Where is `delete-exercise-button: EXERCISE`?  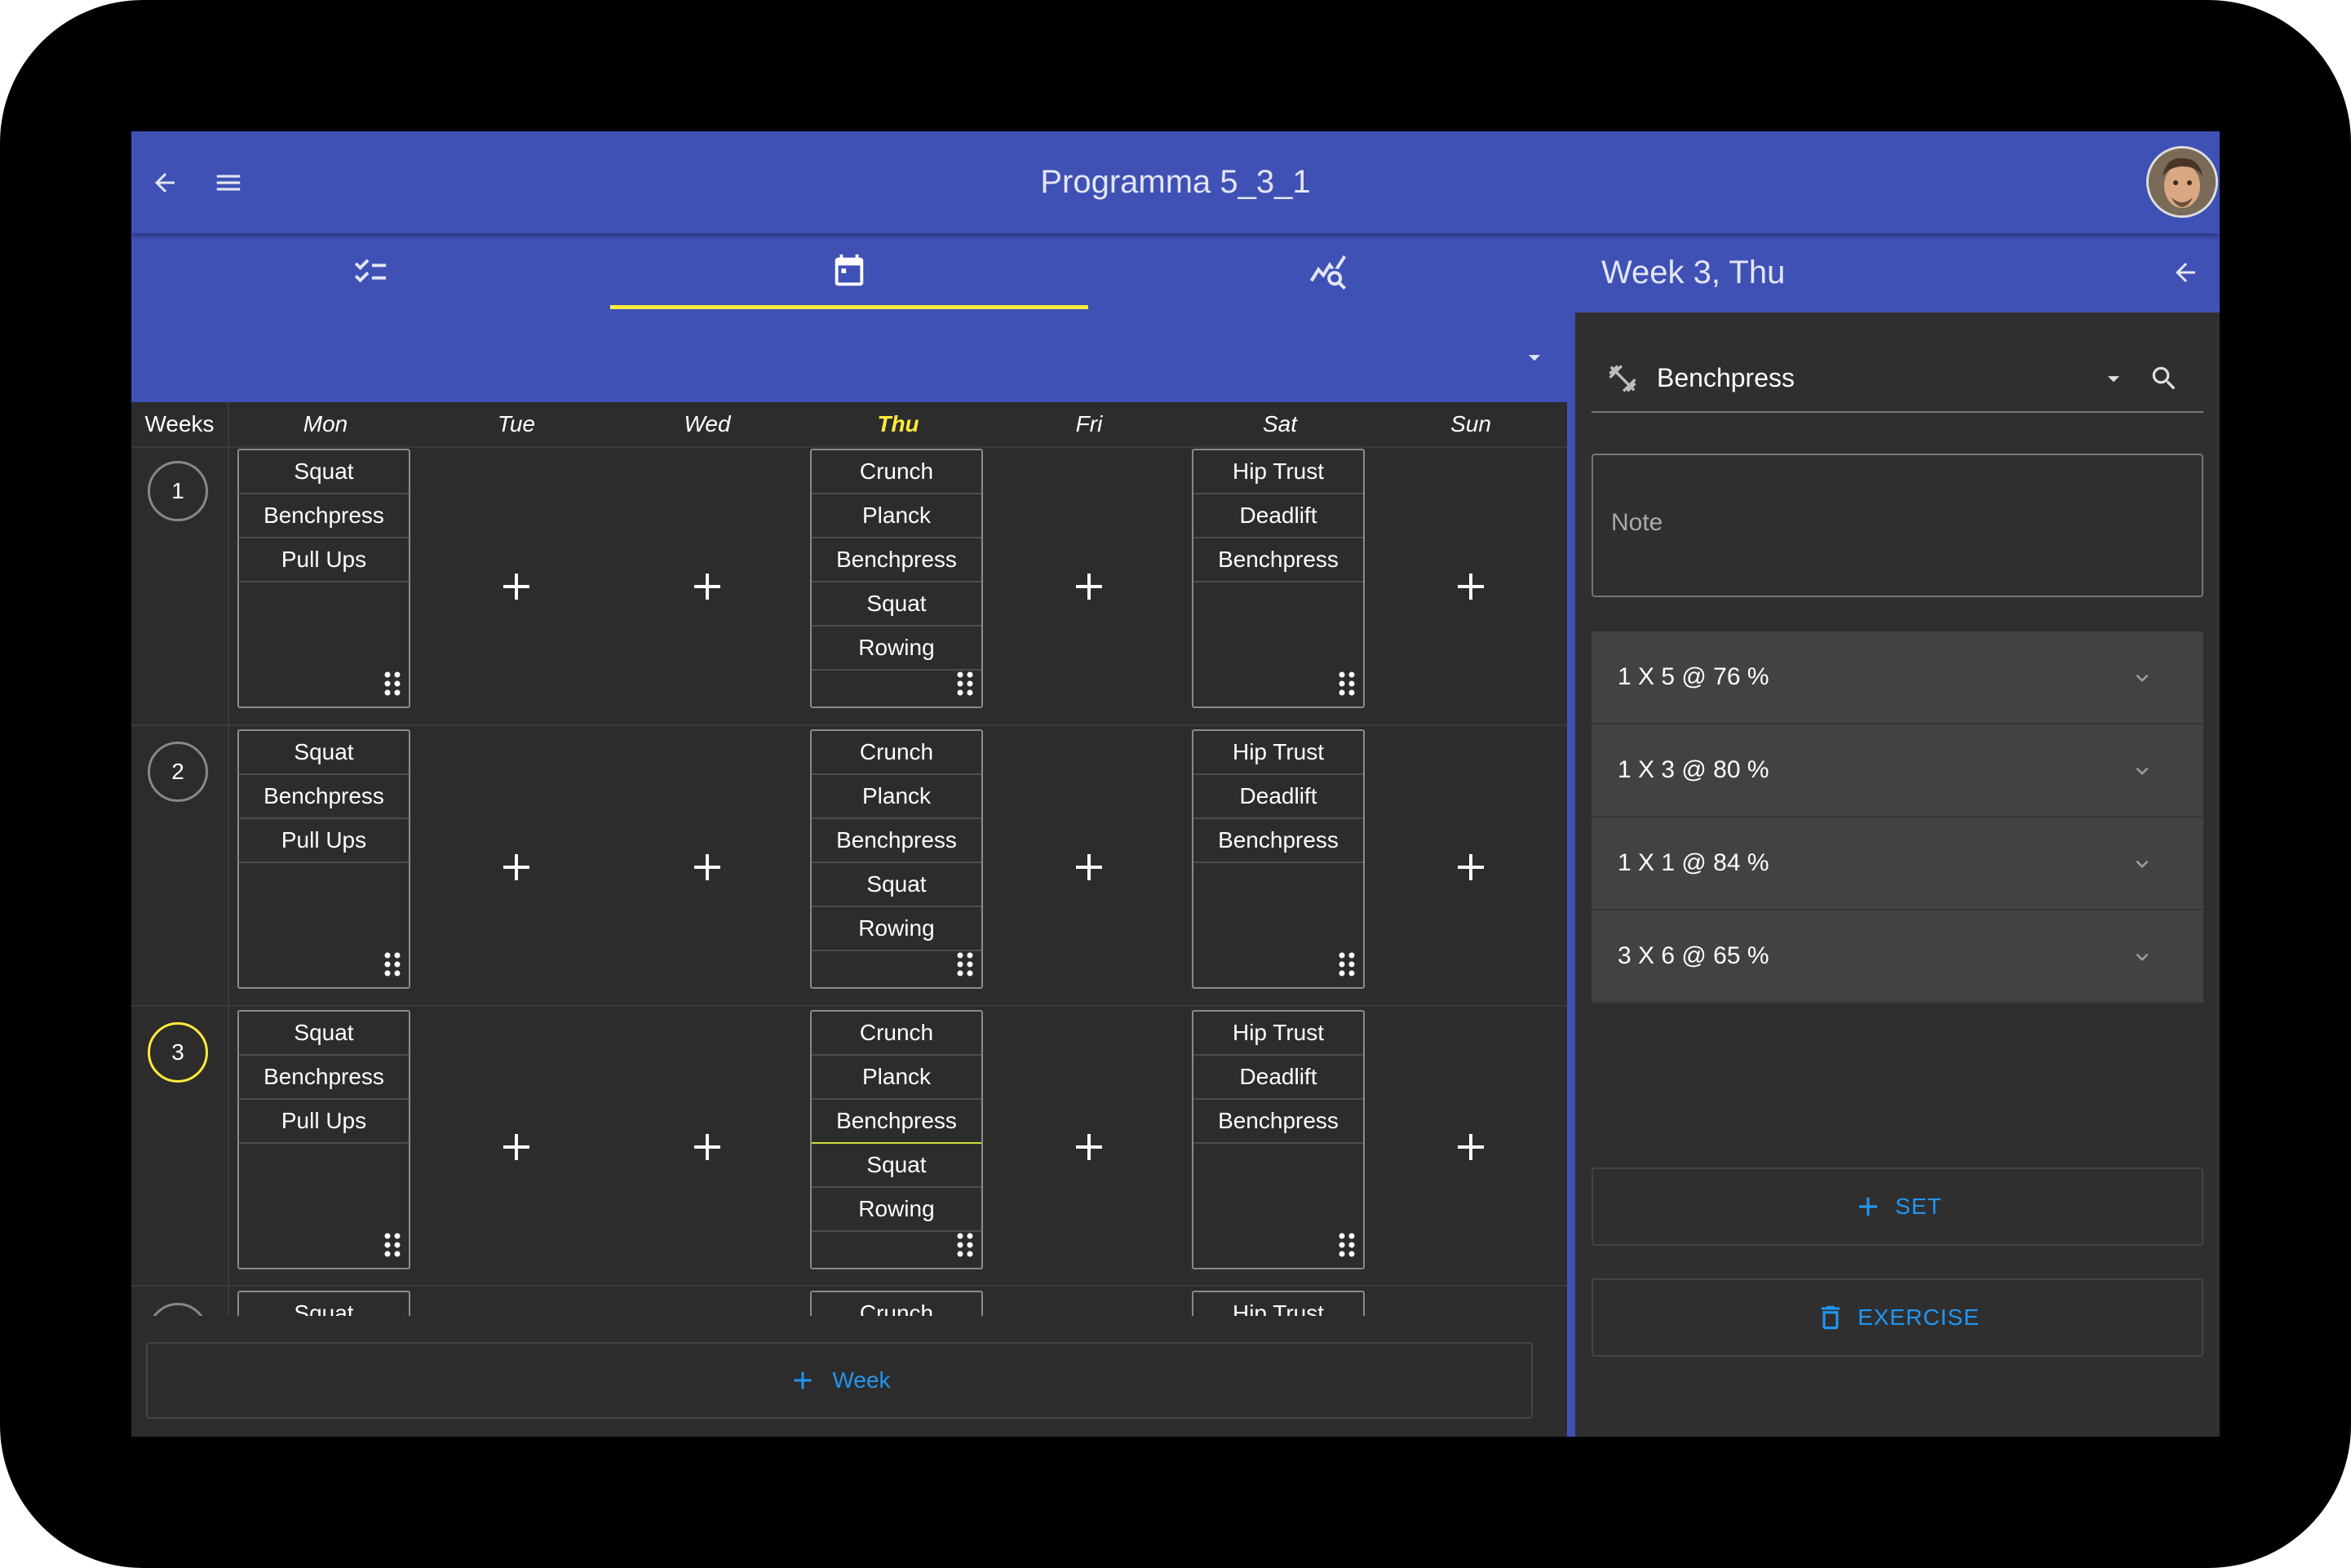
delete-exercise-button: EXERCISE is located at coordinates (1897, 1317).